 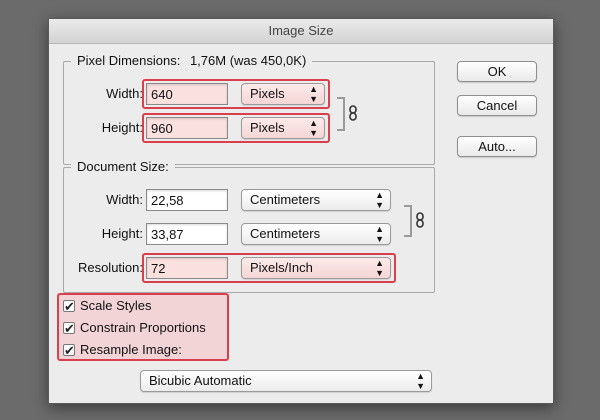 I want to click on pixel-width-highlight, so click(x=236, y=94).